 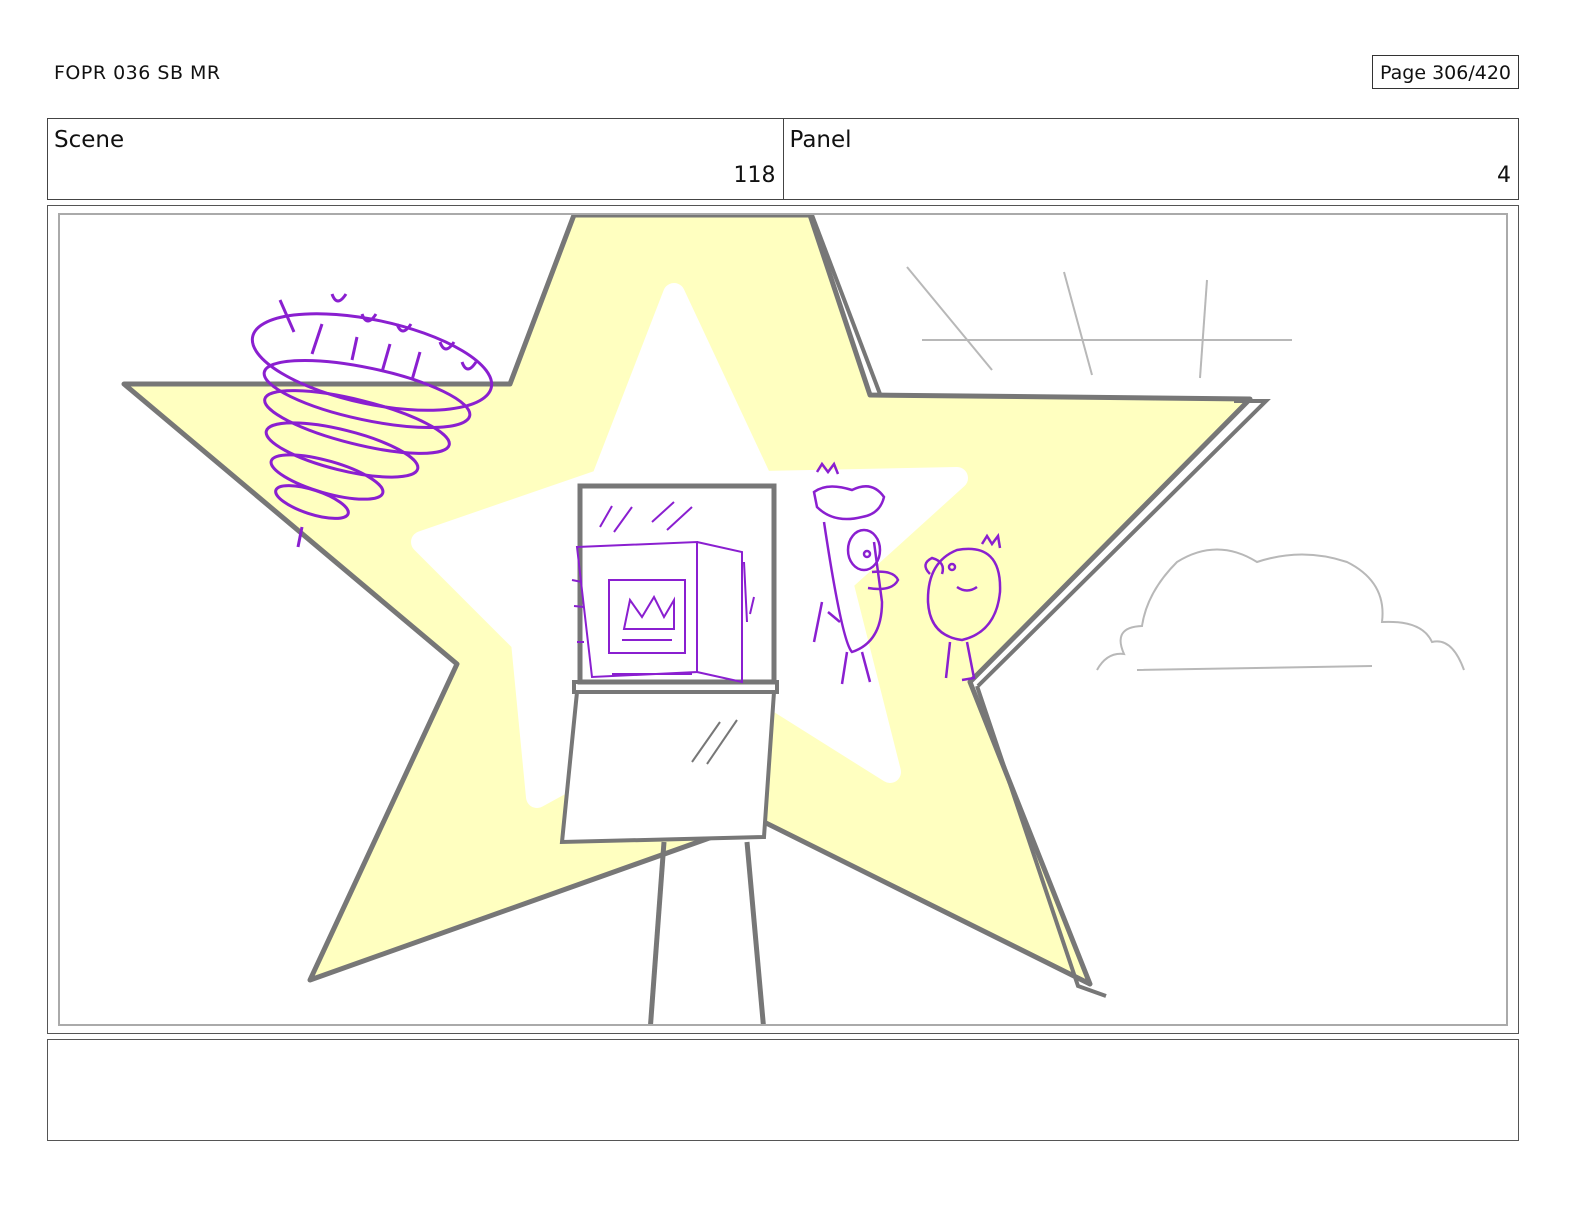 What do you see at coordinates (1504, 175) in the screenshot?
I see `panel-number: 4` at bounding box center [1504, 175].